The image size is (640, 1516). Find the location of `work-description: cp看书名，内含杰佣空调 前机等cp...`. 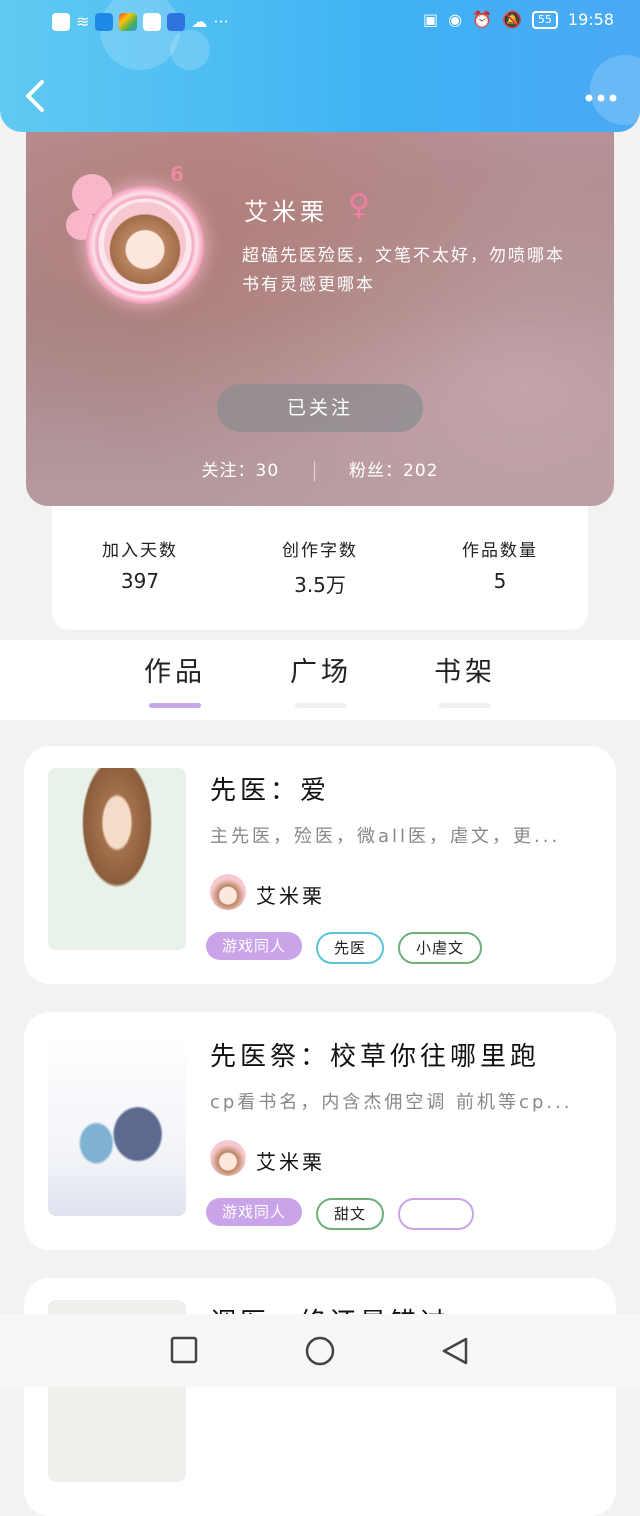

work-description: cp看书名，内含杰佣空调 前机等cp... is located at coordinates (391, 1102).